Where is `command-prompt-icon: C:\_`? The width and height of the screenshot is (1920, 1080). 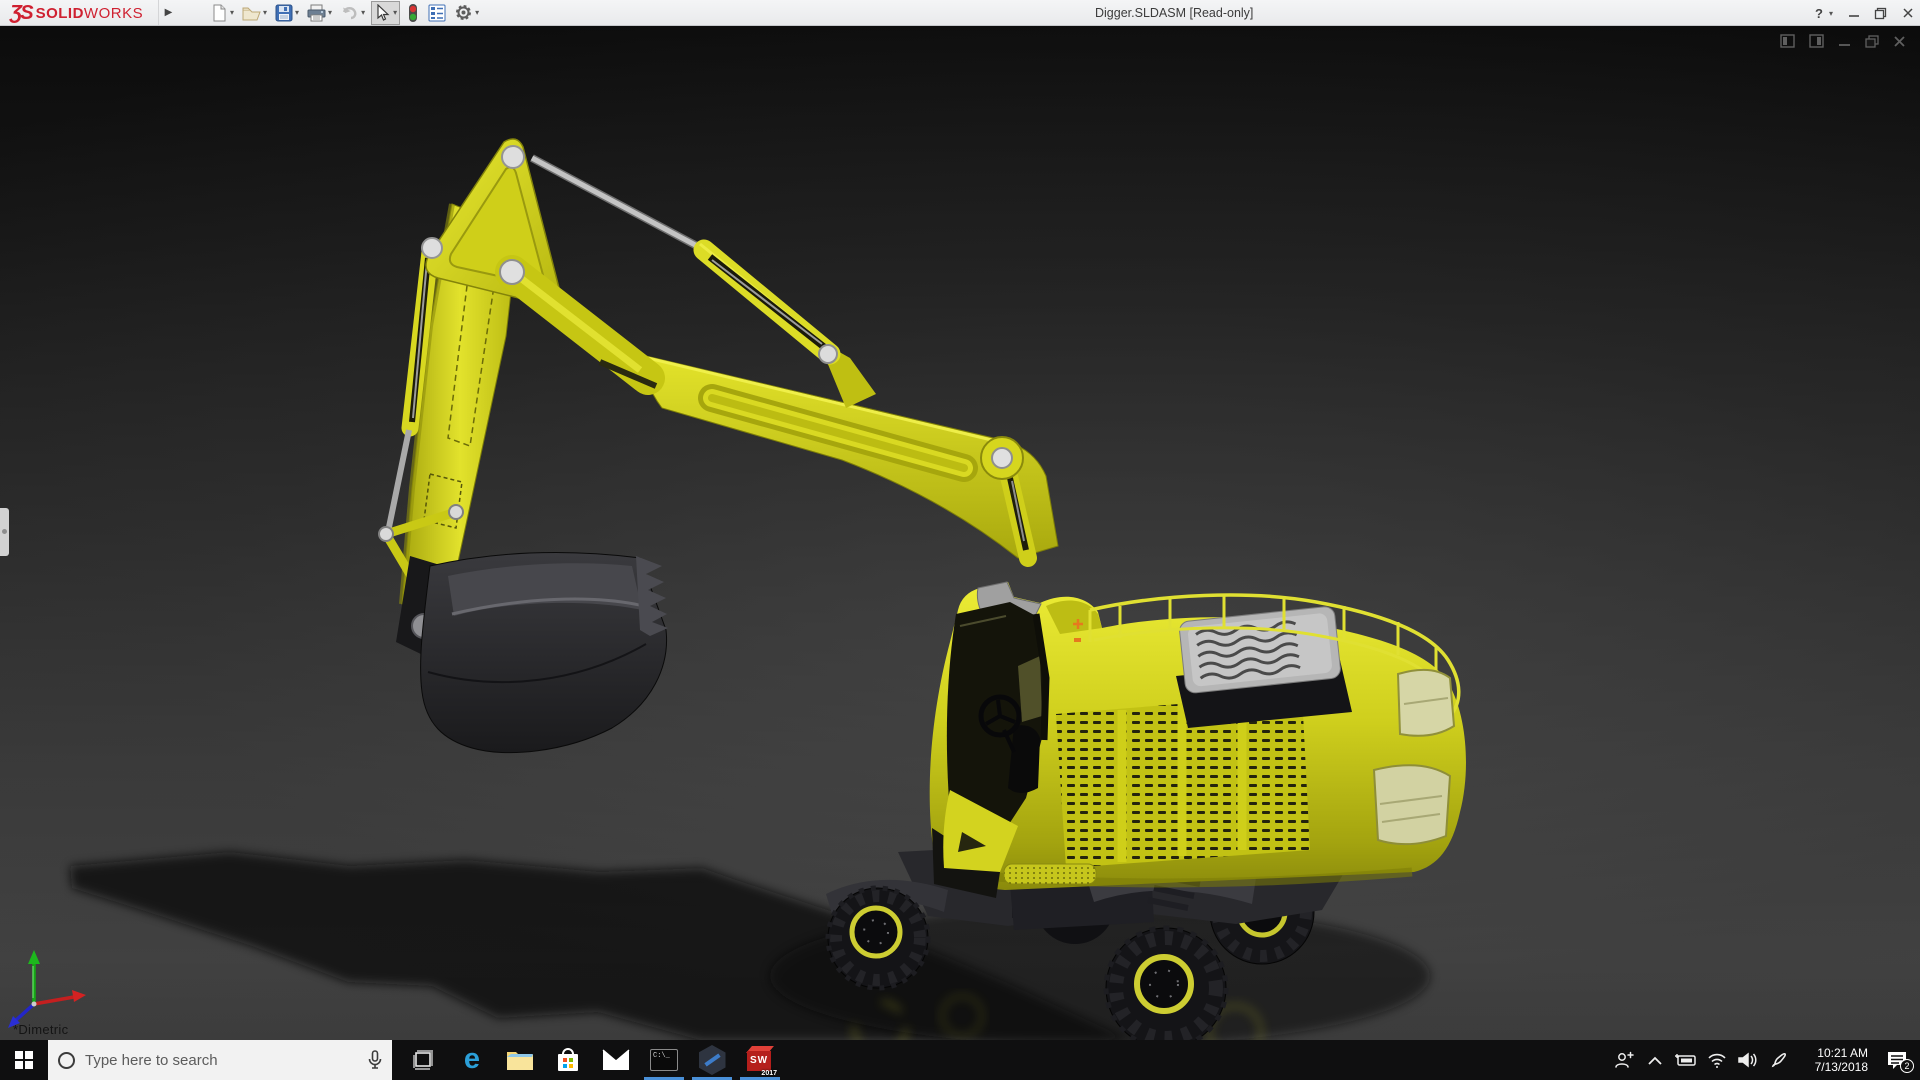 command-prompt-icon: C:\_ is located at coordinates (664, 1060).